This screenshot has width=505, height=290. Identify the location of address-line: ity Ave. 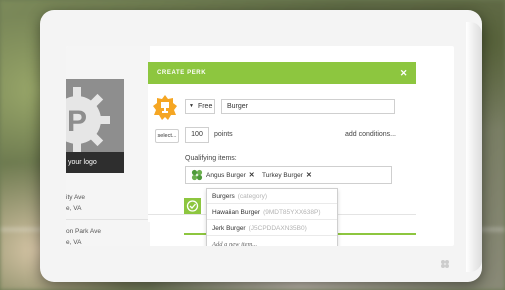
(76, 197).